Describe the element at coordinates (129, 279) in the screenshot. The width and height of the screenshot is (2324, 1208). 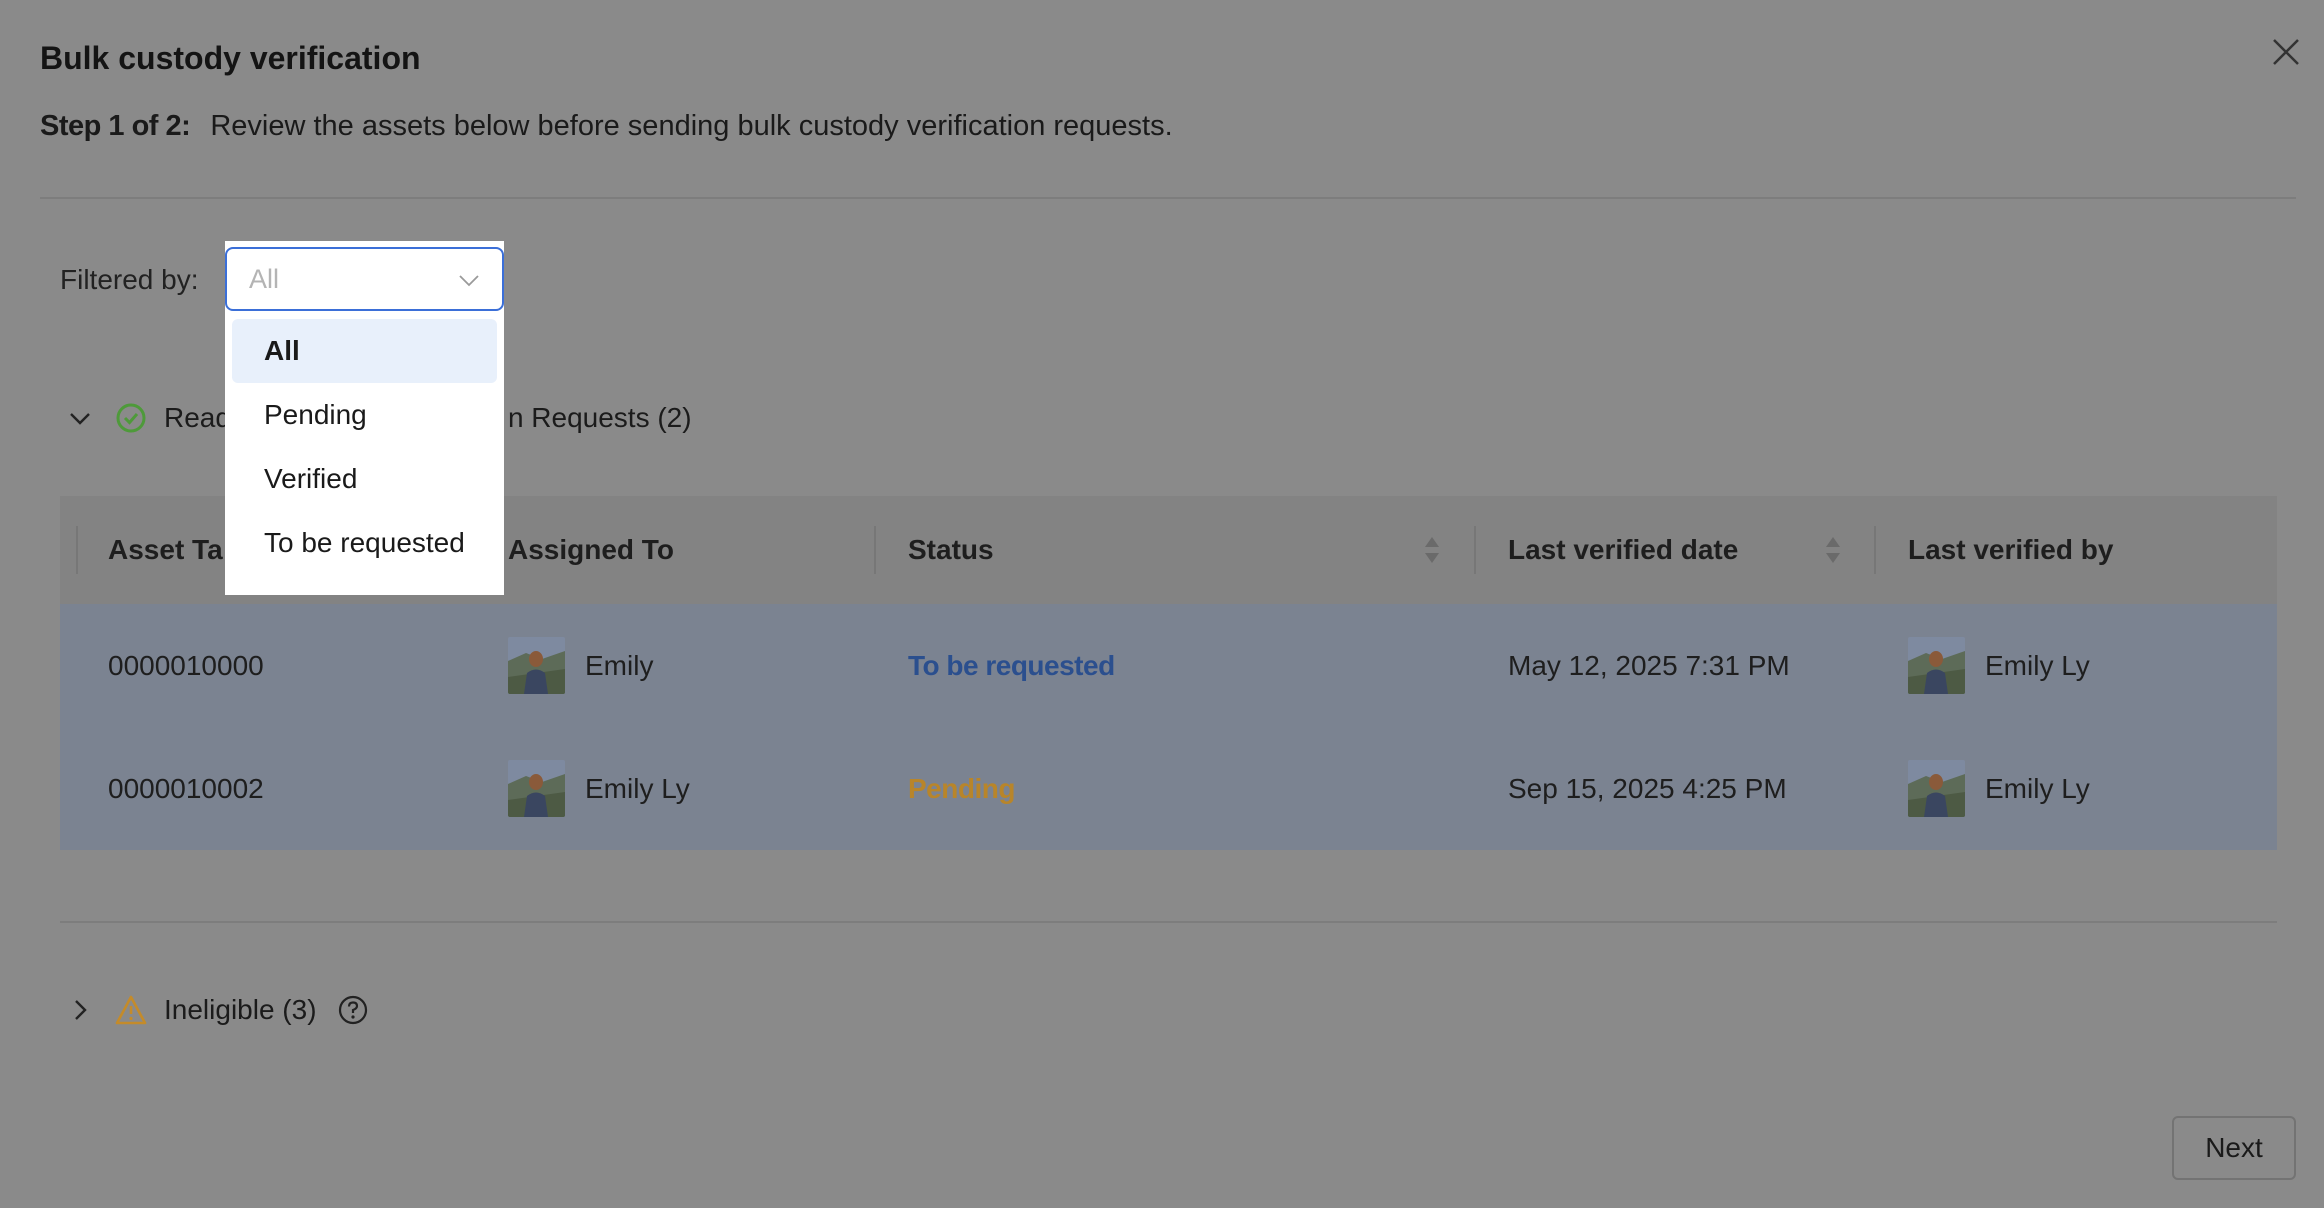
I see `filter-label: Filtered by:` at that location.